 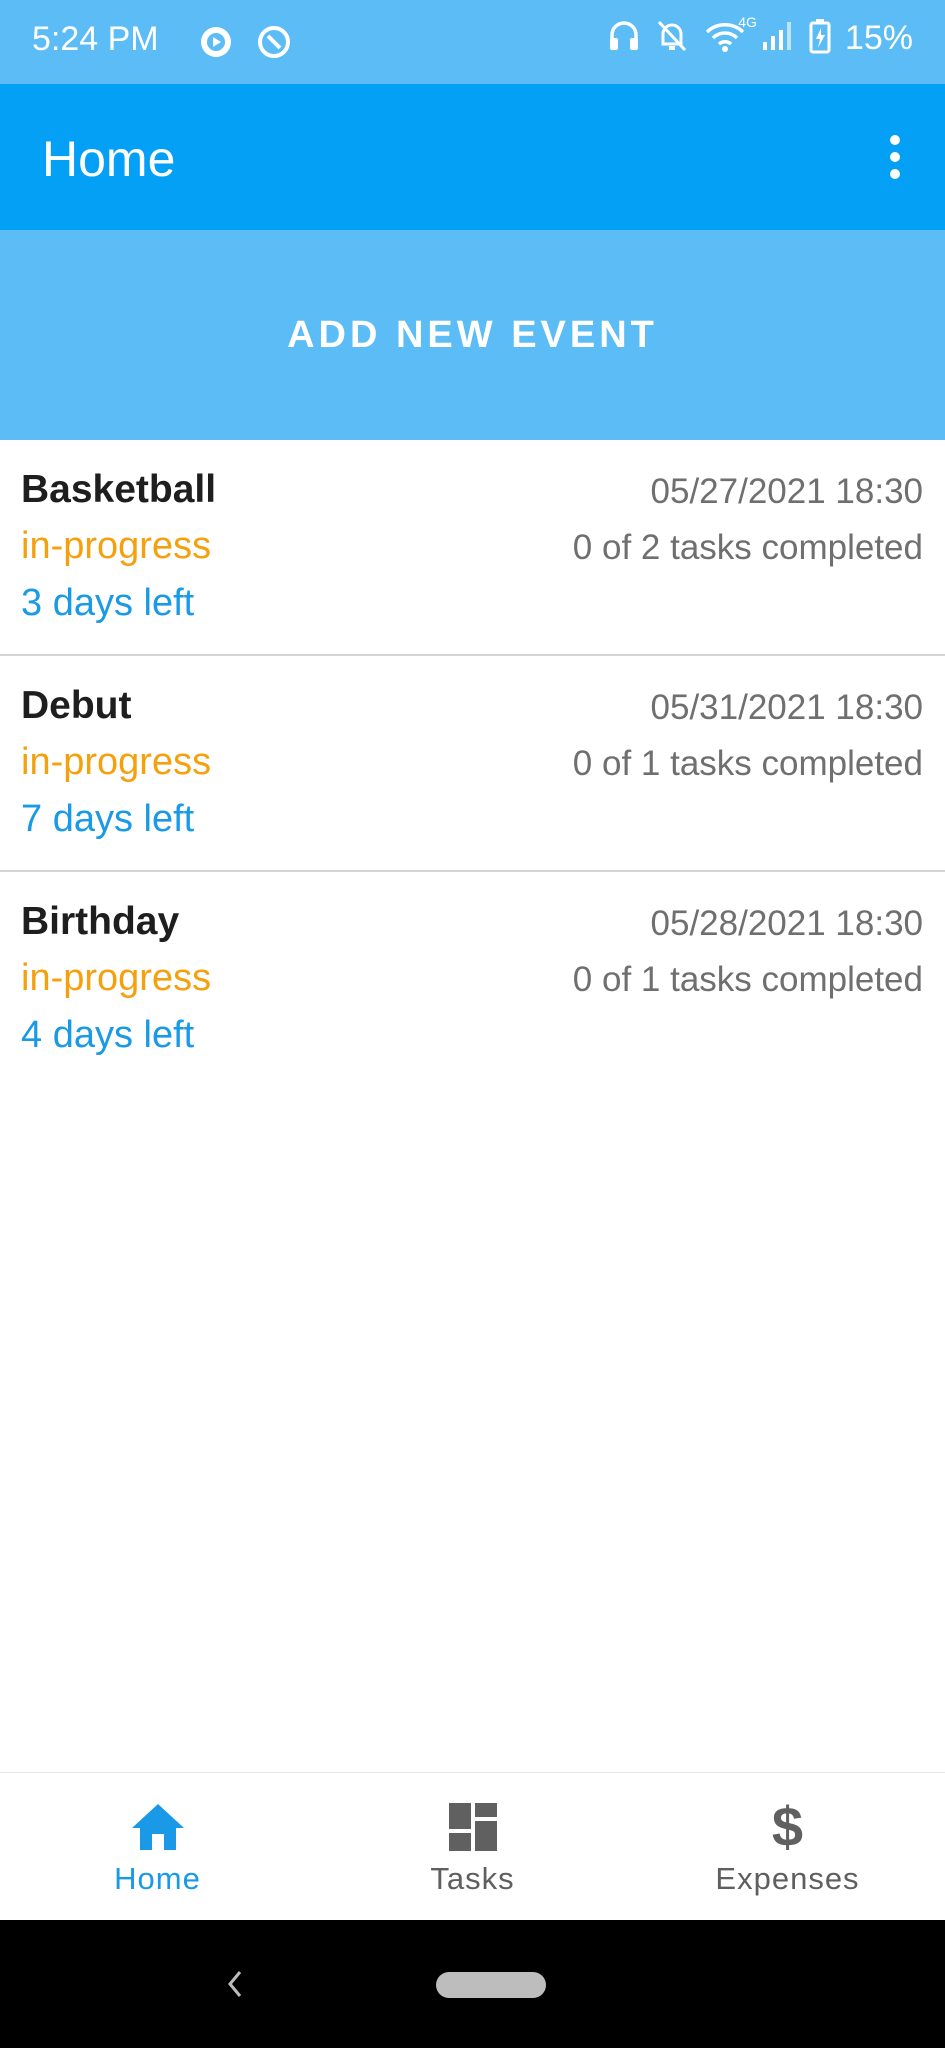 I want to click on overflow-menu-button, so click(x=895, y=157).